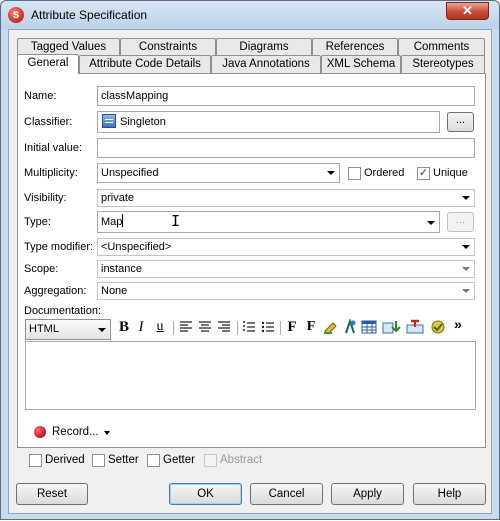  What do you see at coordinates (40, 432) in the screenshot?
I see `record-icon` at bounding box center [40, 432].